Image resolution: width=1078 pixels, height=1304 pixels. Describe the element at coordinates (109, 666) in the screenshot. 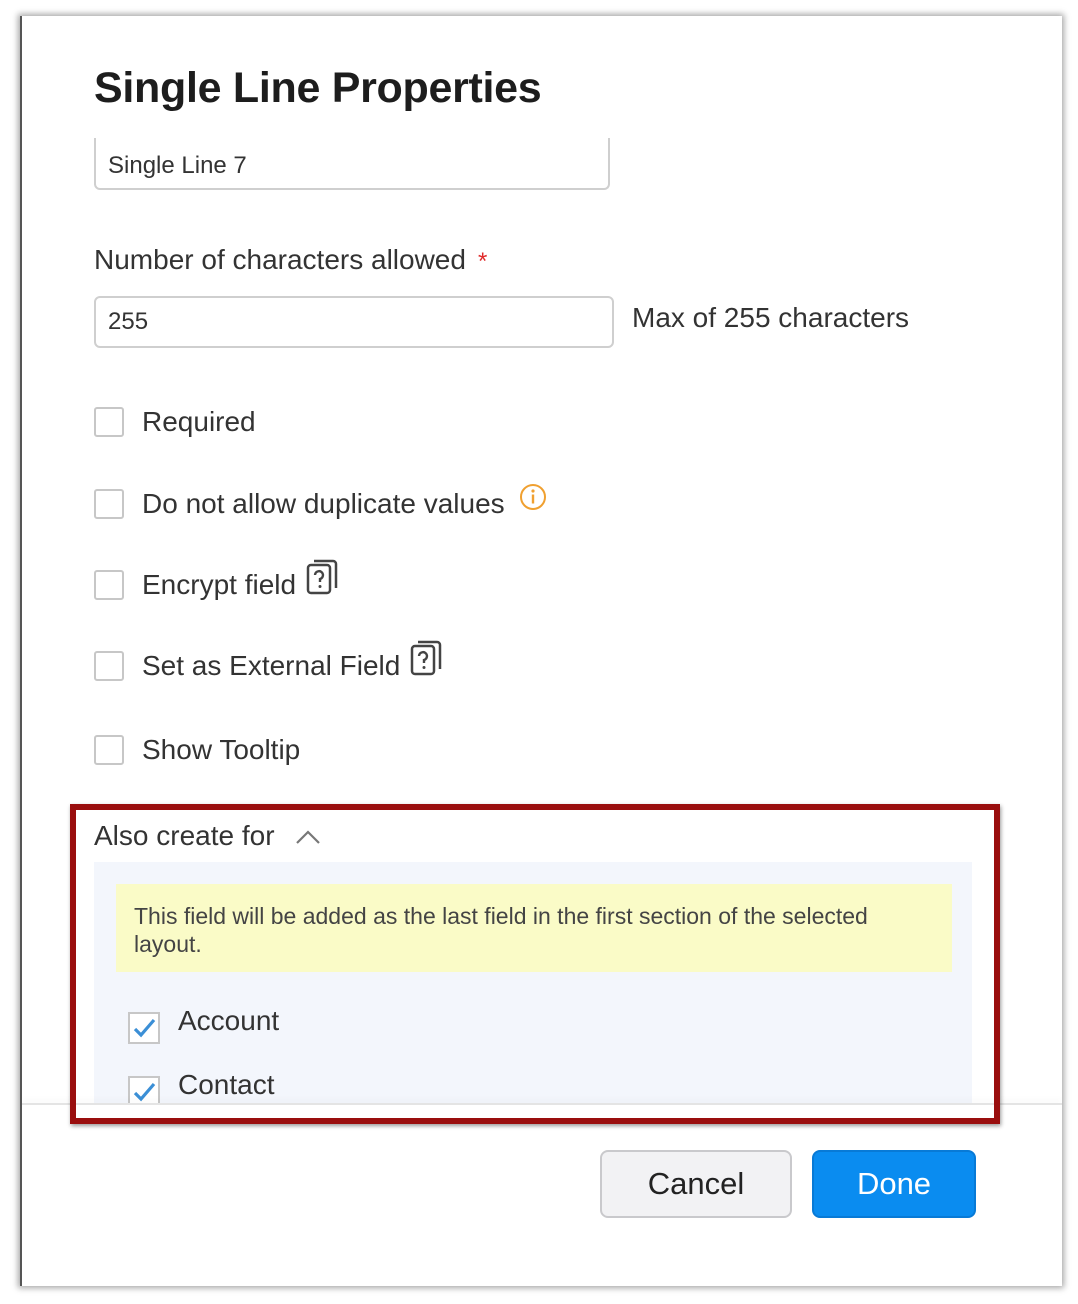

I see `external-field-checkbox` at that location.